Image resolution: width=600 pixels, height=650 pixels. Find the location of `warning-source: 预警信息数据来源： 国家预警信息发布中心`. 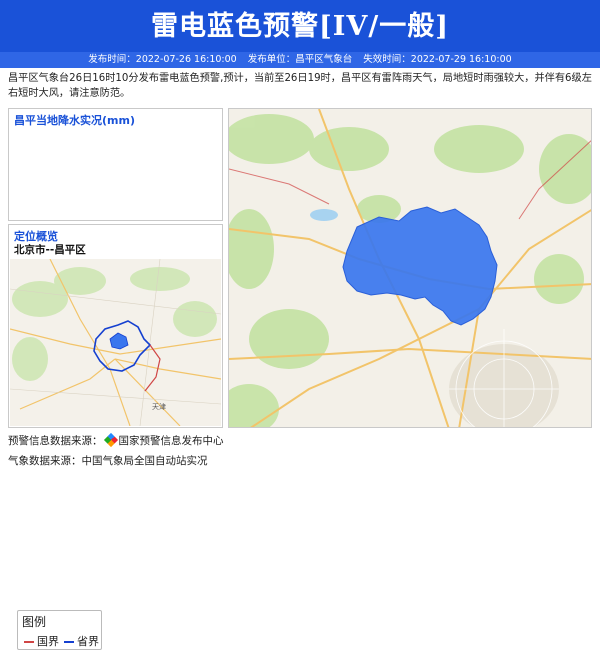

warning-source: 预警信息数据来源： 国家预警信息发布中心 is located at coordinates (116, 440).